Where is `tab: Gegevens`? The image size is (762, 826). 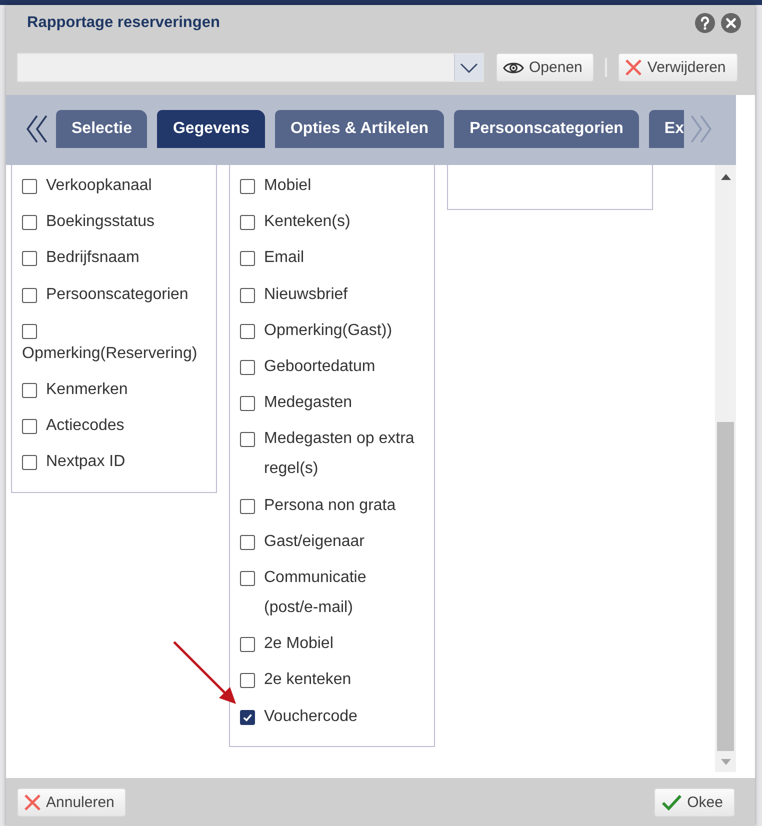 tab: Gegevens is located at coordinates (211, 129).